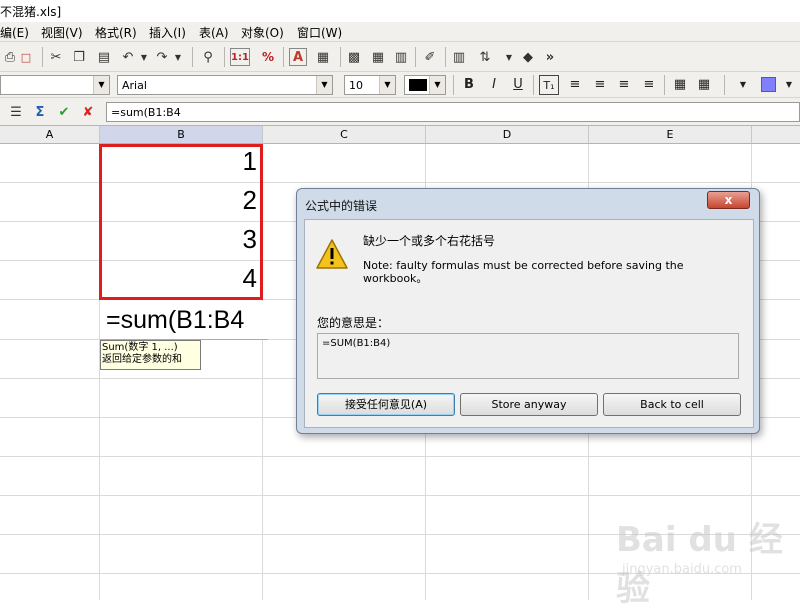 This screenshot has width=800, height=610. I want to click on align-left-icon: ≡, so click(575, 85).